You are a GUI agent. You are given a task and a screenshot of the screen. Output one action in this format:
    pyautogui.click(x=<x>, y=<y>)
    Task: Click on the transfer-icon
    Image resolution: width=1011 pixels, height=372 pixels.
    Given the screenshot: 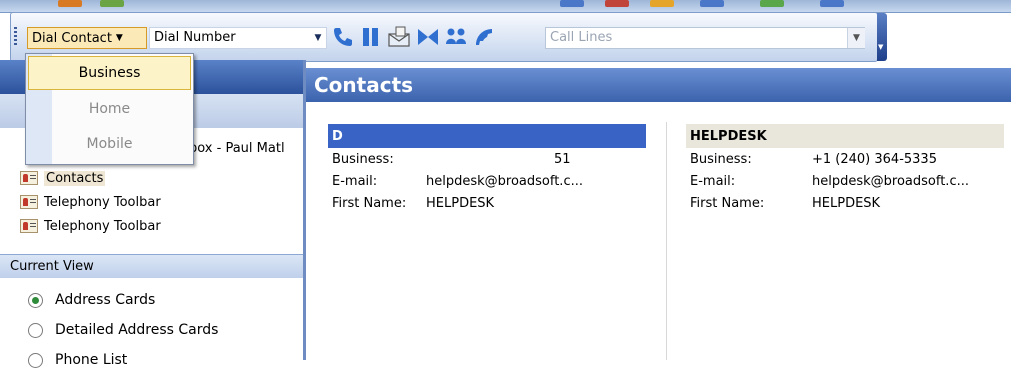 What is the action you would take?
    pyautogui.click(x=428, y=37)
    